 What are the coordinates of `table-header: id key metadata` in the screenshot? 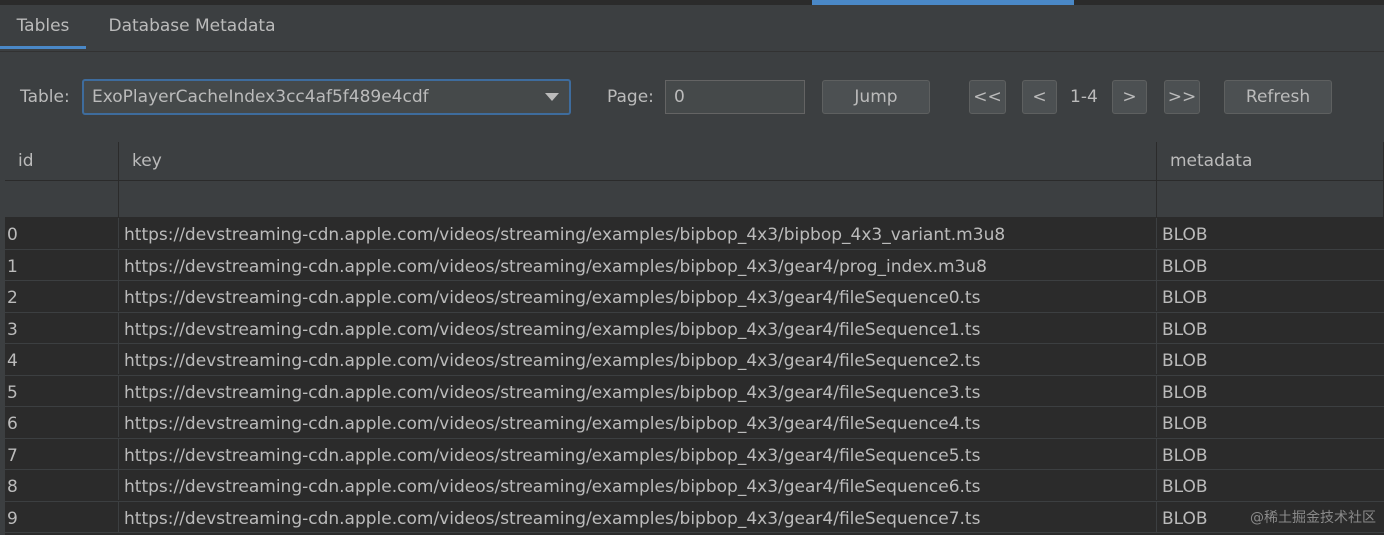 It's located at (694, 161).